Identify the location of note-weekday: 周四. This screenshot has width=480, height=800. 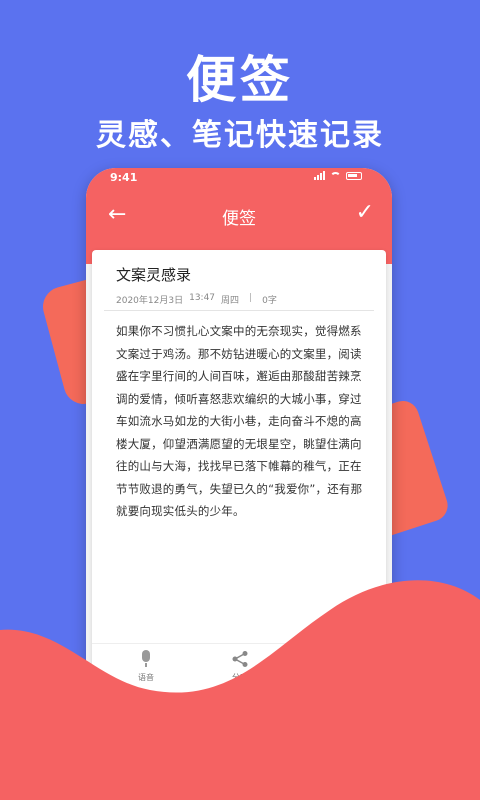
(230, 301).